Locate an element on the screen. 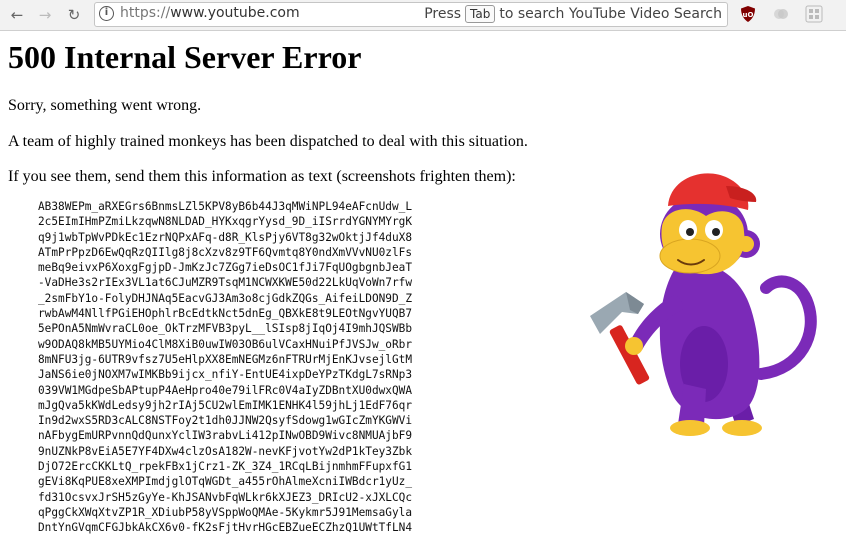 The width and height of the screenshot is (846, 536). monkey-hand is located at coordinates (634, 346).